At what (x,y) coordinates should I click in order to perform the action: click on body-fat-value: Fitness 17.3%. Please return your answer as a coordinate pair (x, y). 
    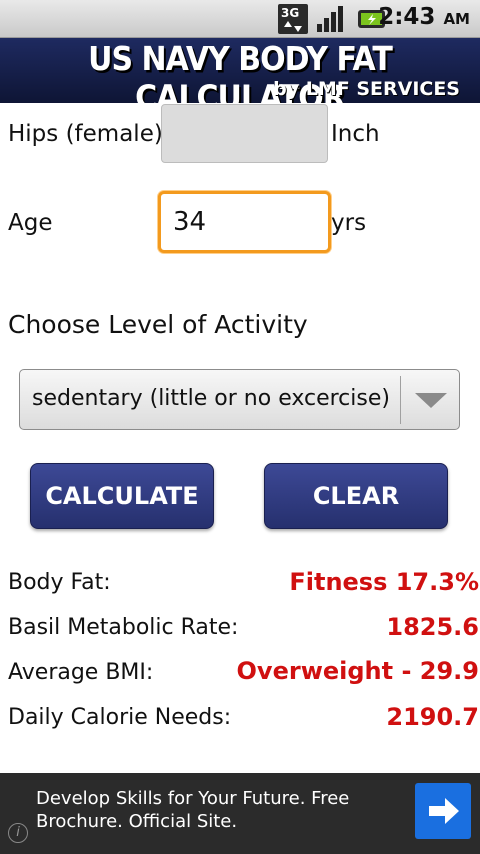
    Looking at the image, I should click on (384, 582).